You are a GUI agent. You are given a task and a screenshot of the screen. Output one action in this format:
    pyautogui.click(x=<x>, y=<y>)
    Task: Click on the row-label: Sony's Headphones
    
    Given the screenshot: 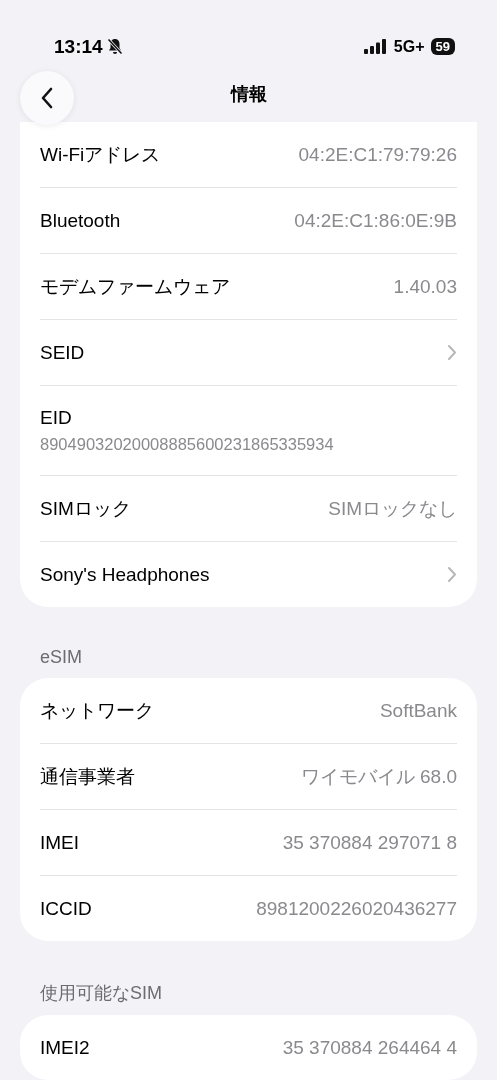 What is the action you would take?
    pyautogui.click(x=125, y=574)
    